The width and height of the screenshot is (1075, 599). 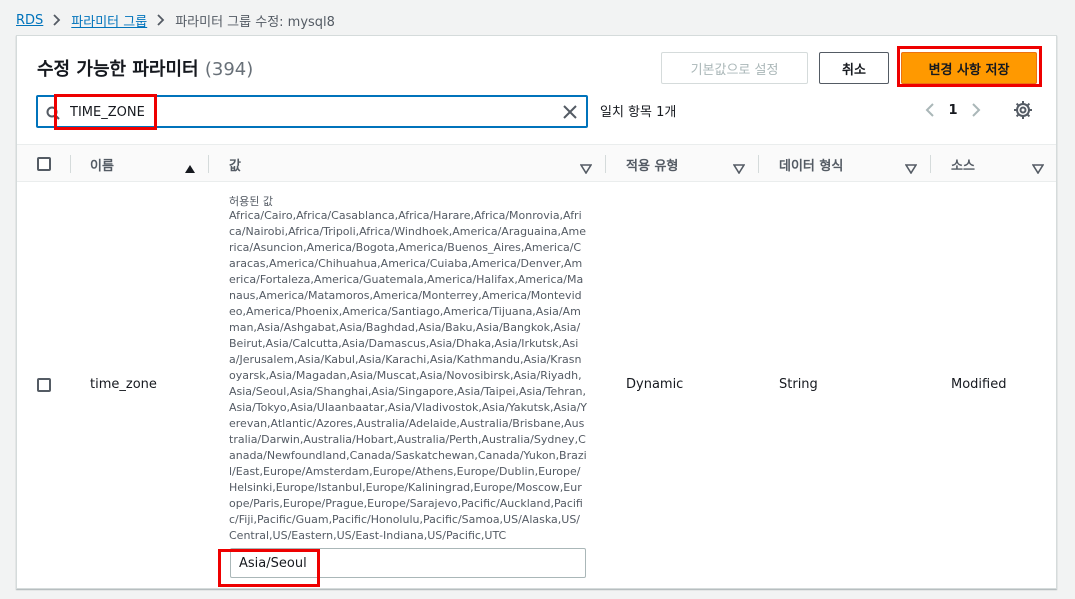 I want to click on search-box, so click(x=312, y=111).